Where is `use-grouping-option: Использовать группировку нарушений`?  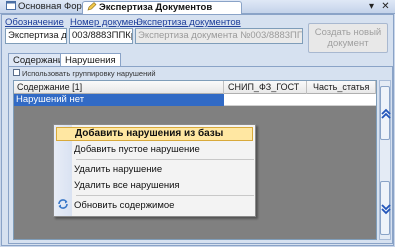
use-grouping-option: Использовать группировку нарушений is located at coordinates (84, 74).